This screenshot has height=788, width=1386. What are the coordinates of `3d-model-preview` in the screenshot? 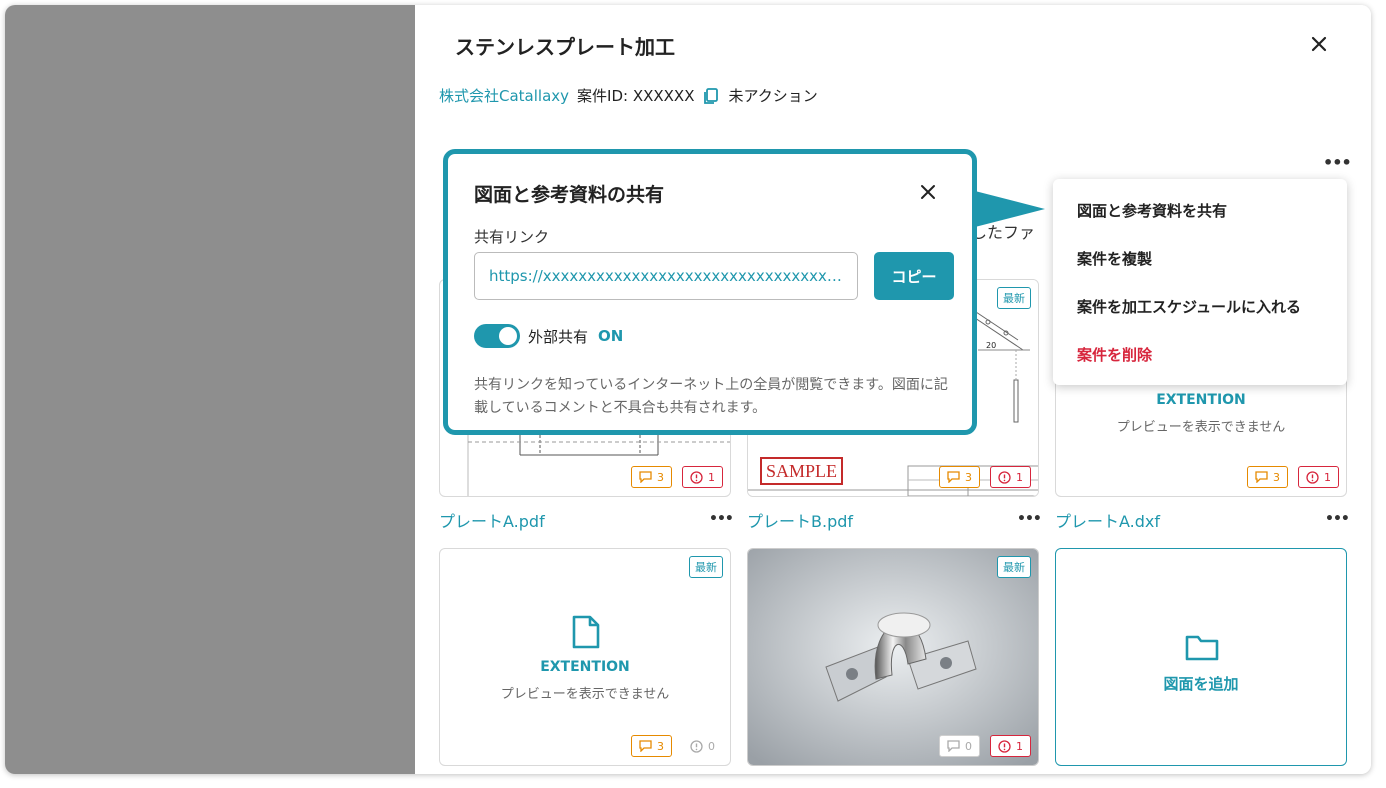 It's located at (893, 657).